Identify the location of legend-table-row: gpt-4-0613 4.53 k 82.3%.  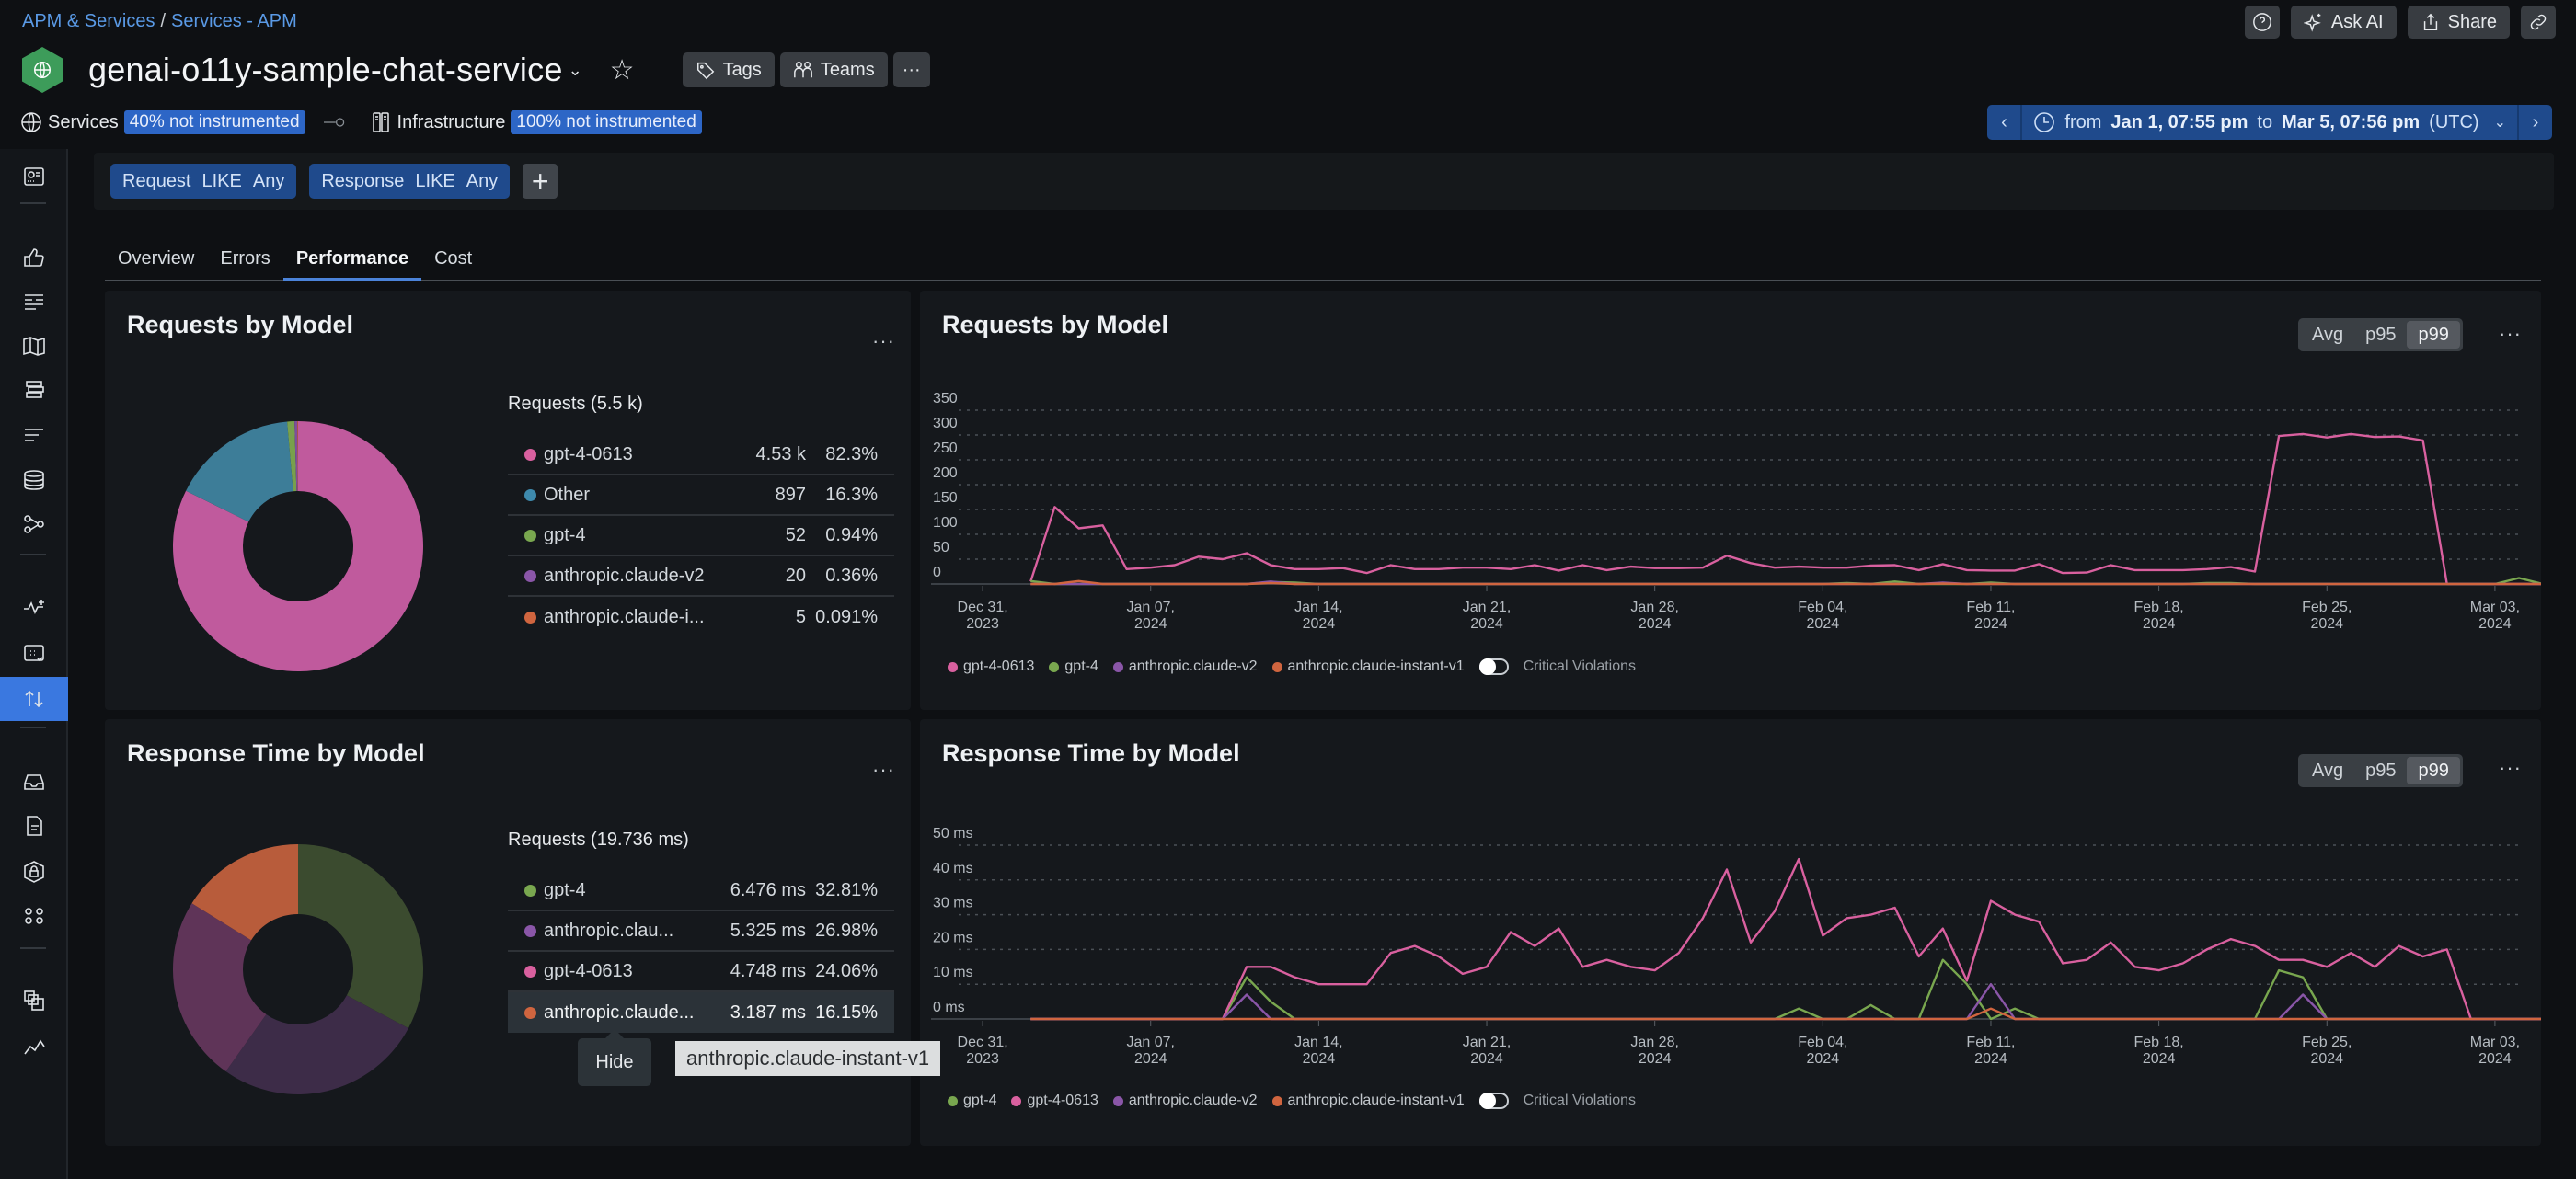
(701, 455).